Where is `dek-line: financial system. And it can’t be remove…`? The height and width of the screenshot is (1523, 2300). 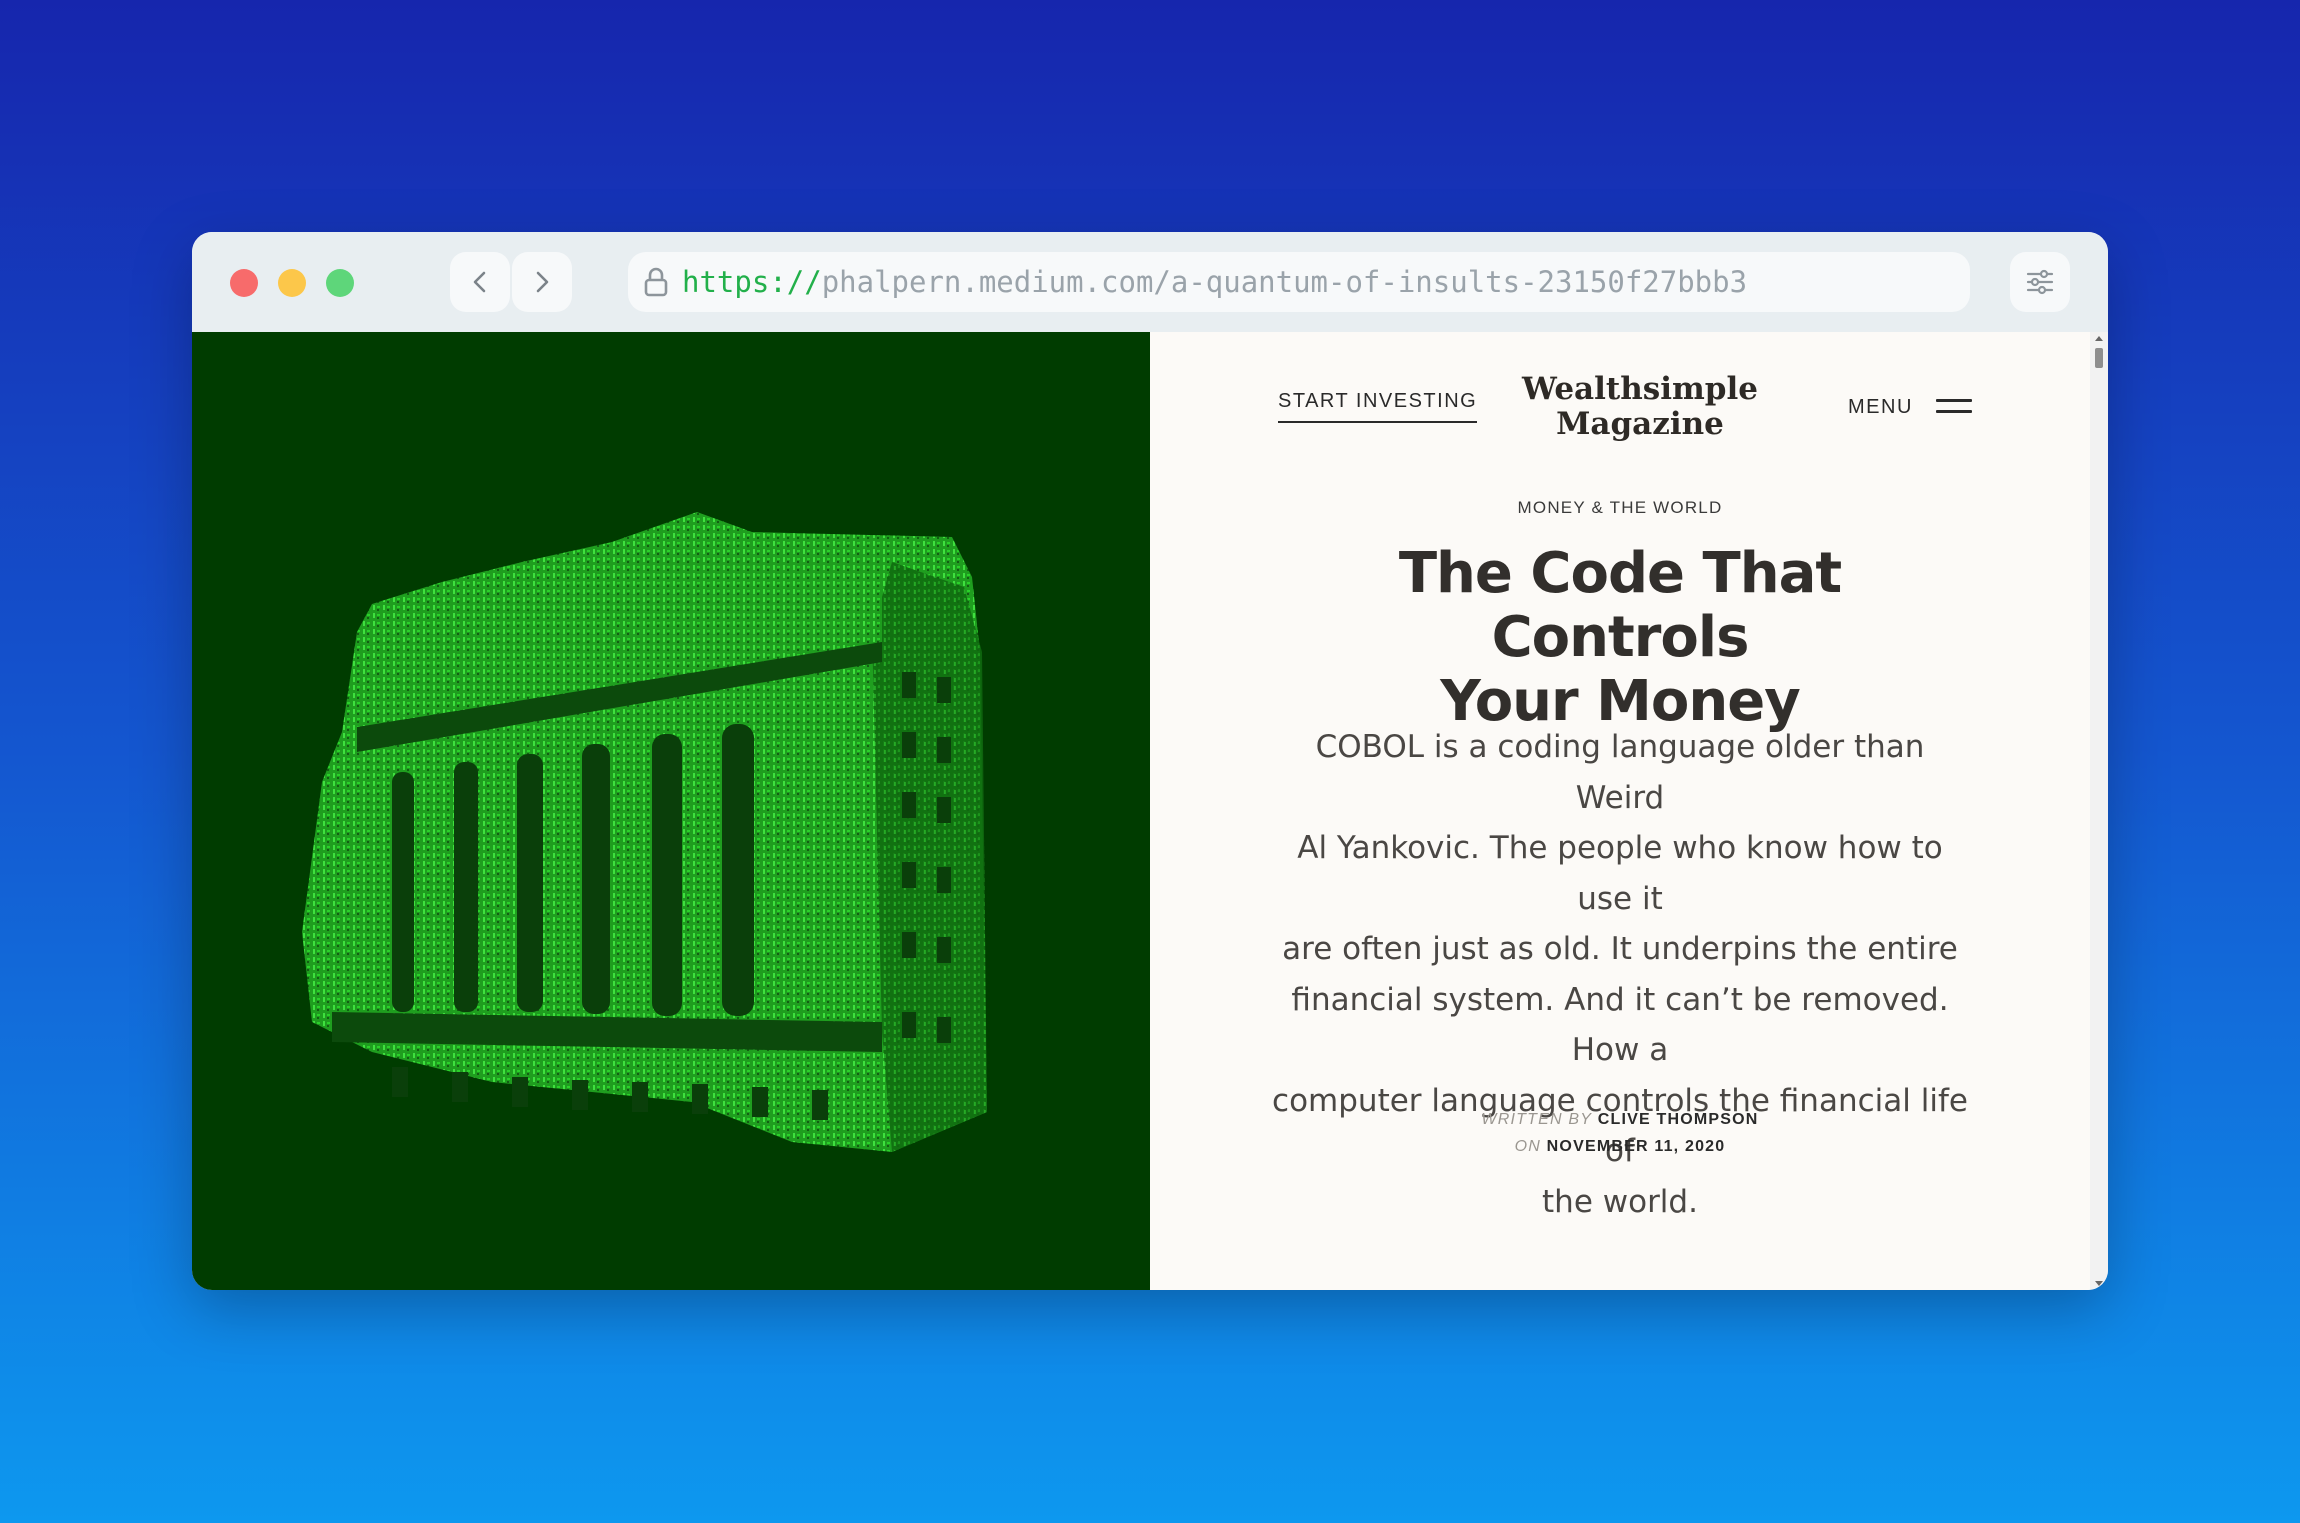 dek-line: financial system. And it can’t be remove… is located at coordinates (1620, 1025).